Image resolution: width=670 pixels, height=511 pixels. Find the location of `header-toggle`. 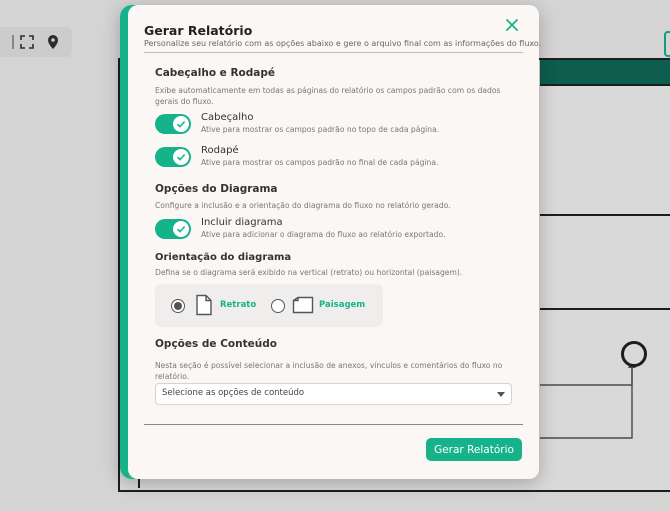

header-toggle is located at coordinates (173, 124).